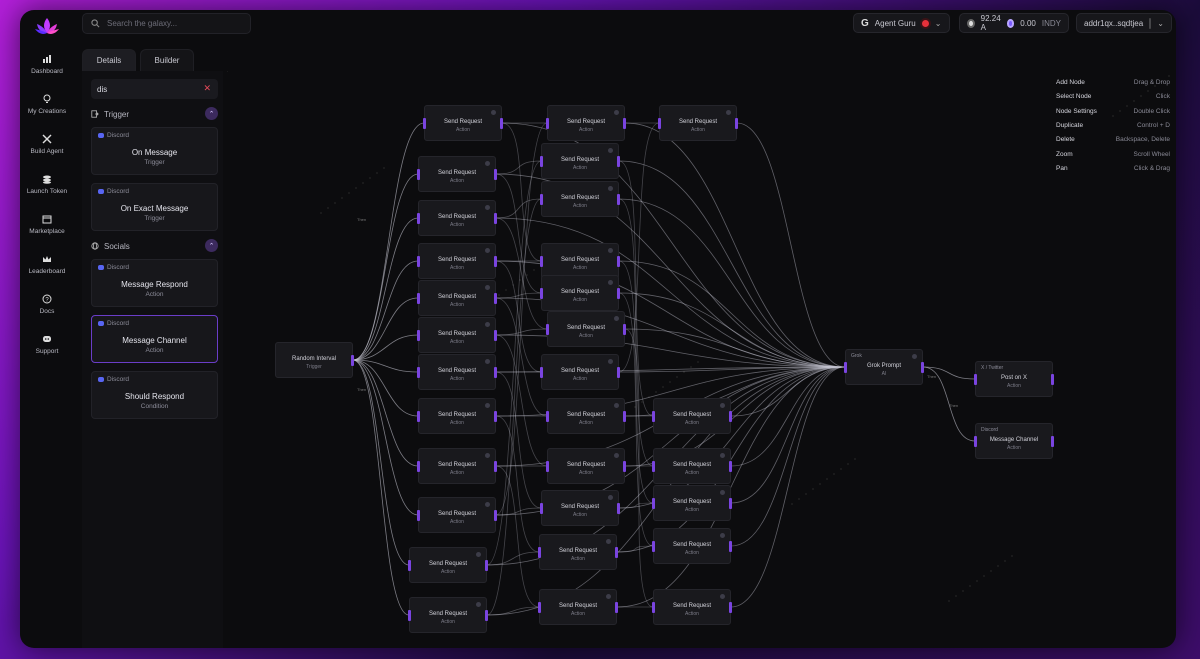 Image resolution: width=1200 pixels, height=659 pixels. Describe the element at coordinates (1014, 23) in the screenshot. I see `balance-pill: 92.24 A 0.00 INDY` at that location.